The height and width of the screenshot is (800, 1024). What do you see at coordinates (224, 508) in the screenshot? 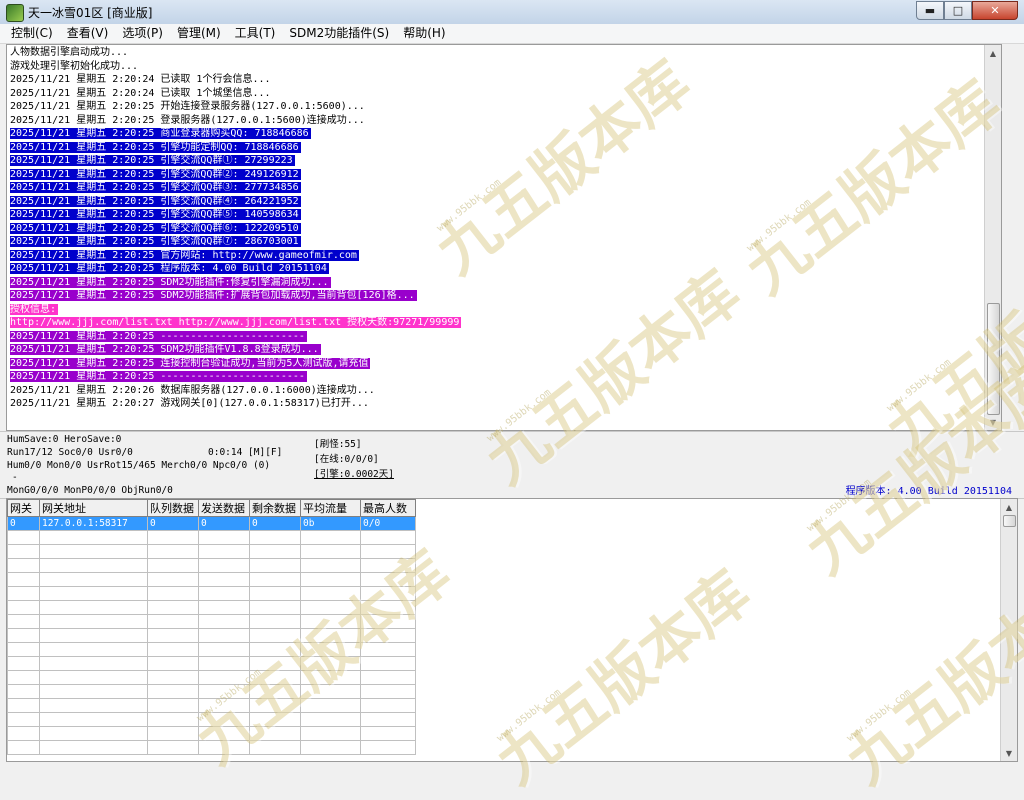
I see `col-send-data: 发送数据` at bounding box center [224, 508].